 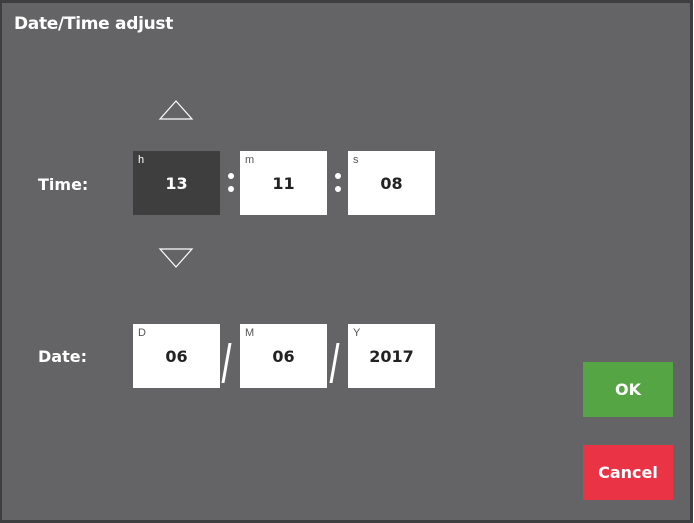 What do you see at coordinates (357, 333) in the screenshot?
I see `year-unit: Y` at bounding box center [357, 333].